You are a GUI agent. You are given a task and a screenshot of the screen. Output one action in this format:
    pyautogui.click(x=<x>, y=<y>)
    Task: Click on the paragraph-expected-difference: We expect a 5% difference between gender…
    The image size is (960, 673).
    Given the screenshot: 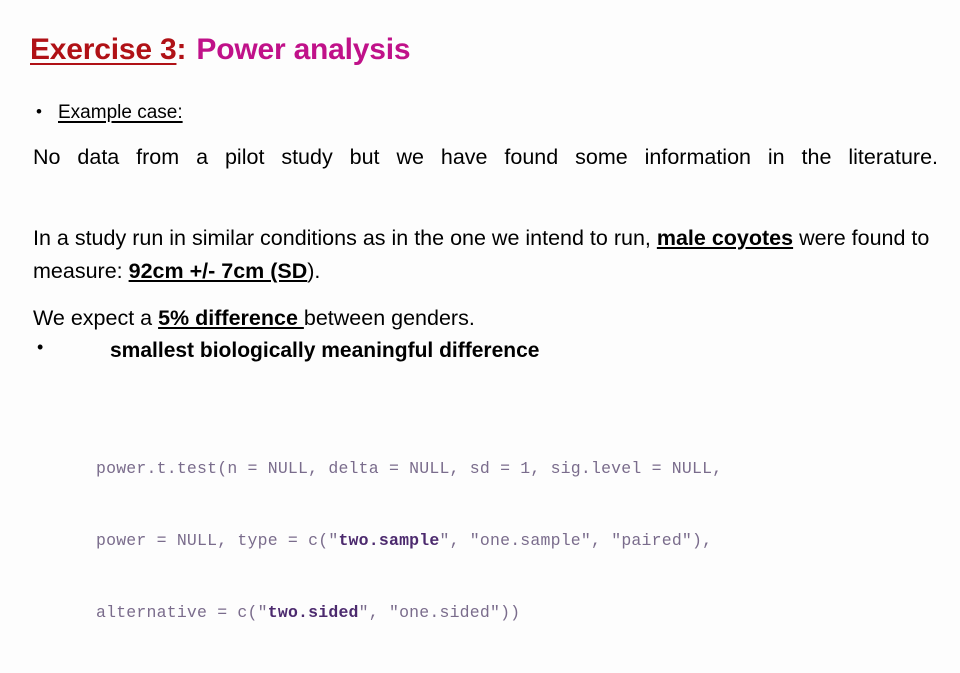 What is the action you would take?
    pyautogui.click(x=485, y=318)
    